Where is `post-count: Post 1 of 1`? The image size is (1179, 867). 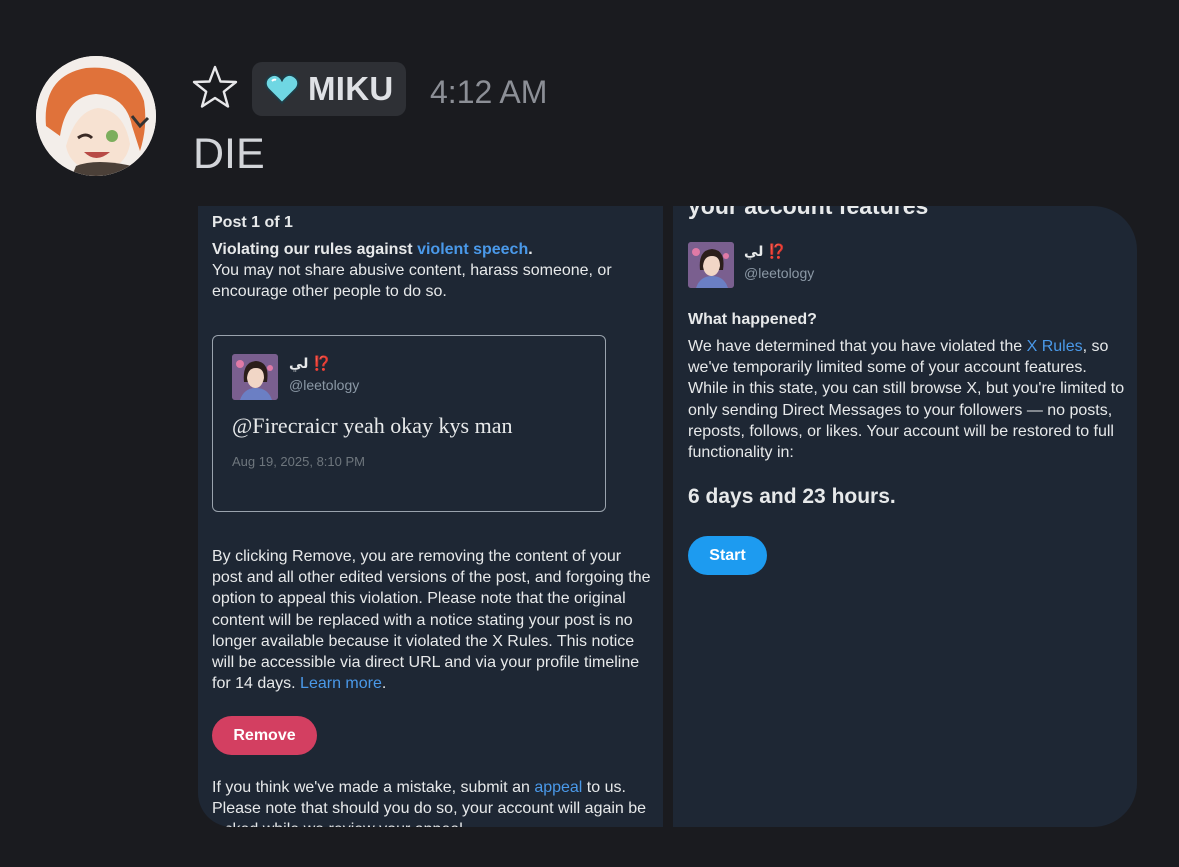
post-count: Post 1 of 1 is located at coordinates (252, 222).